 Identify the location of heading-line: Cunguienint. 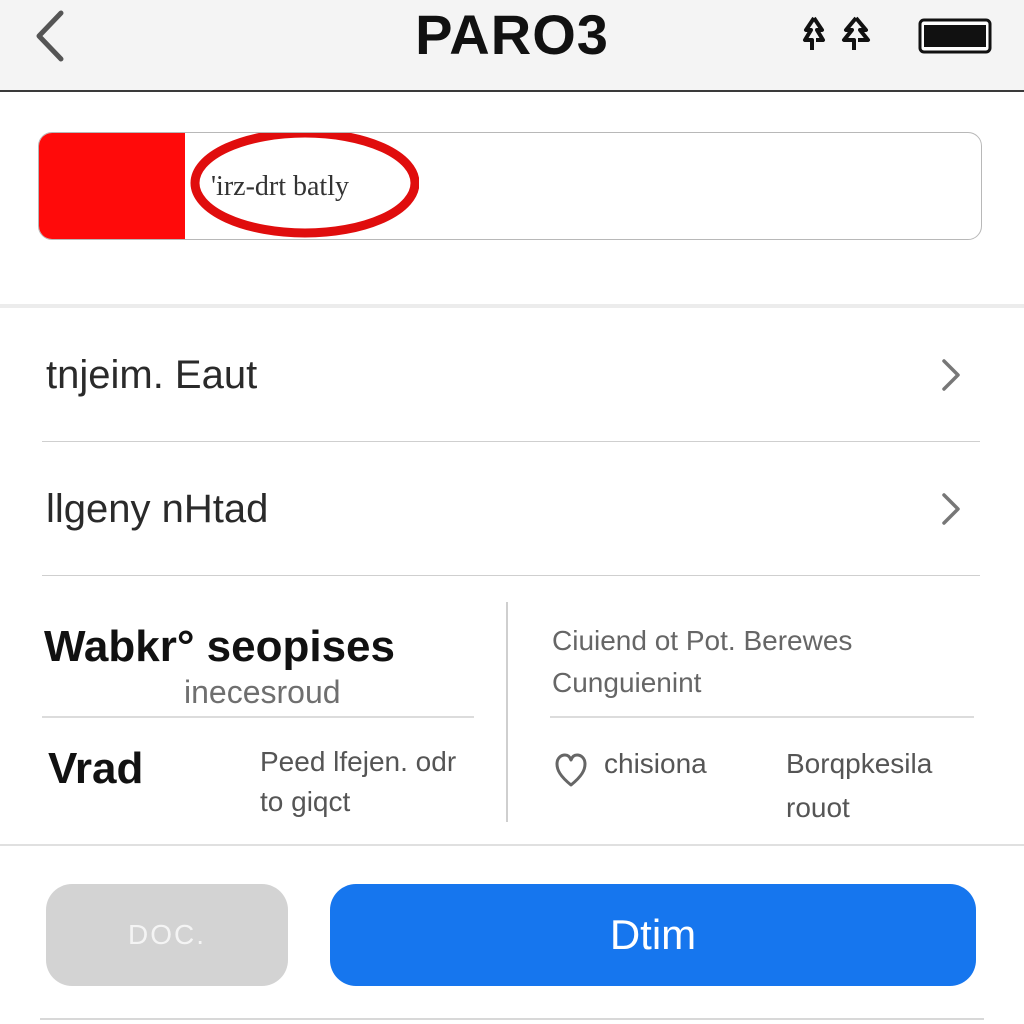
(627, 682).